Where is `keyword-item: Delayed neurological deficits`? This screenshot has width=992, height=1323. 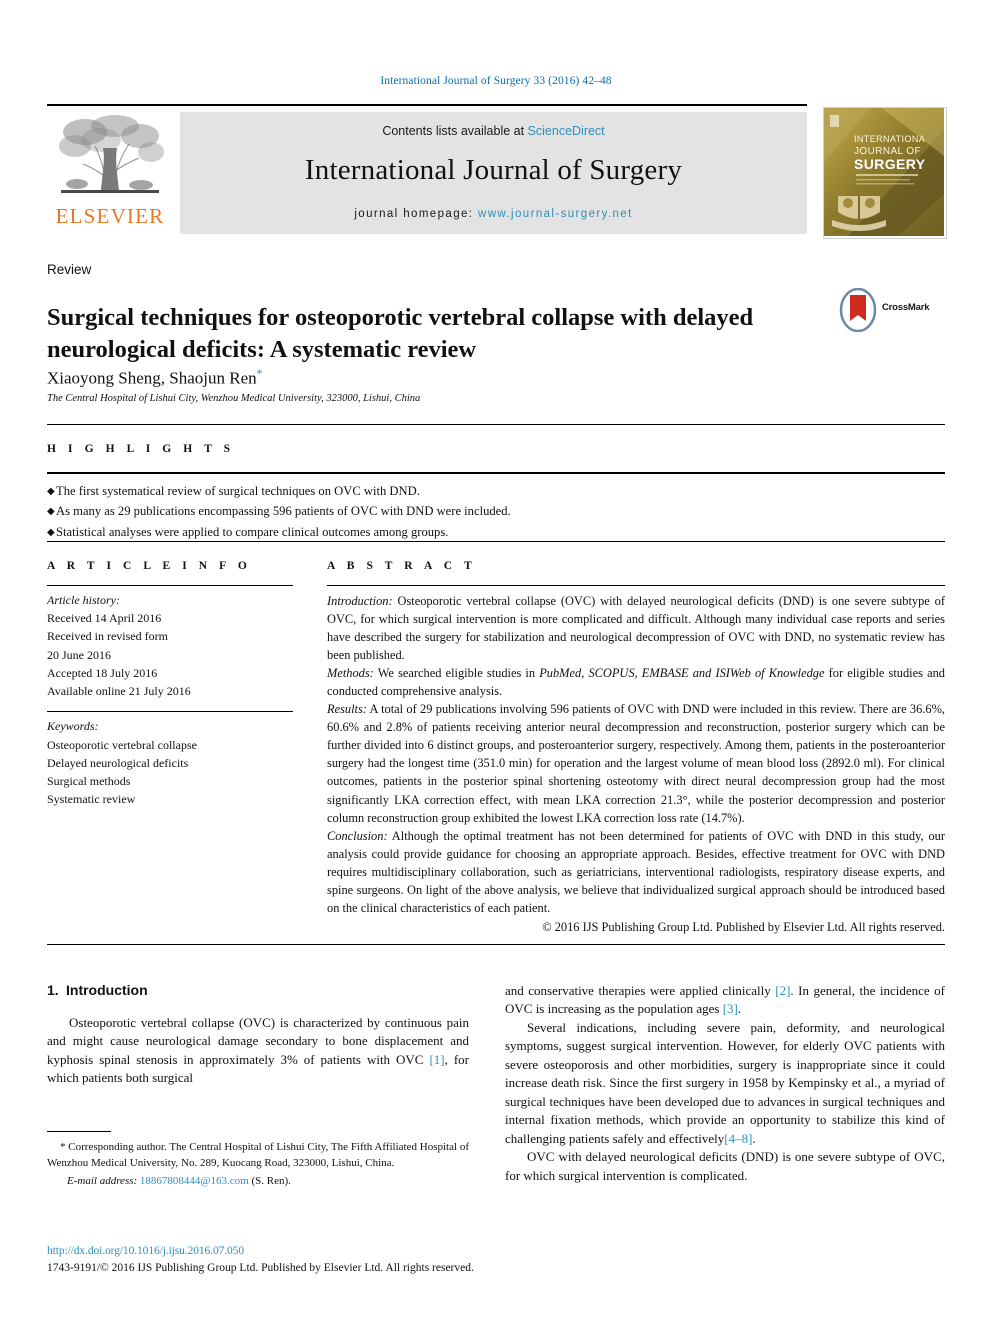 keyword-item: Delayed neurological deficits is located at coordinates (118, 762).